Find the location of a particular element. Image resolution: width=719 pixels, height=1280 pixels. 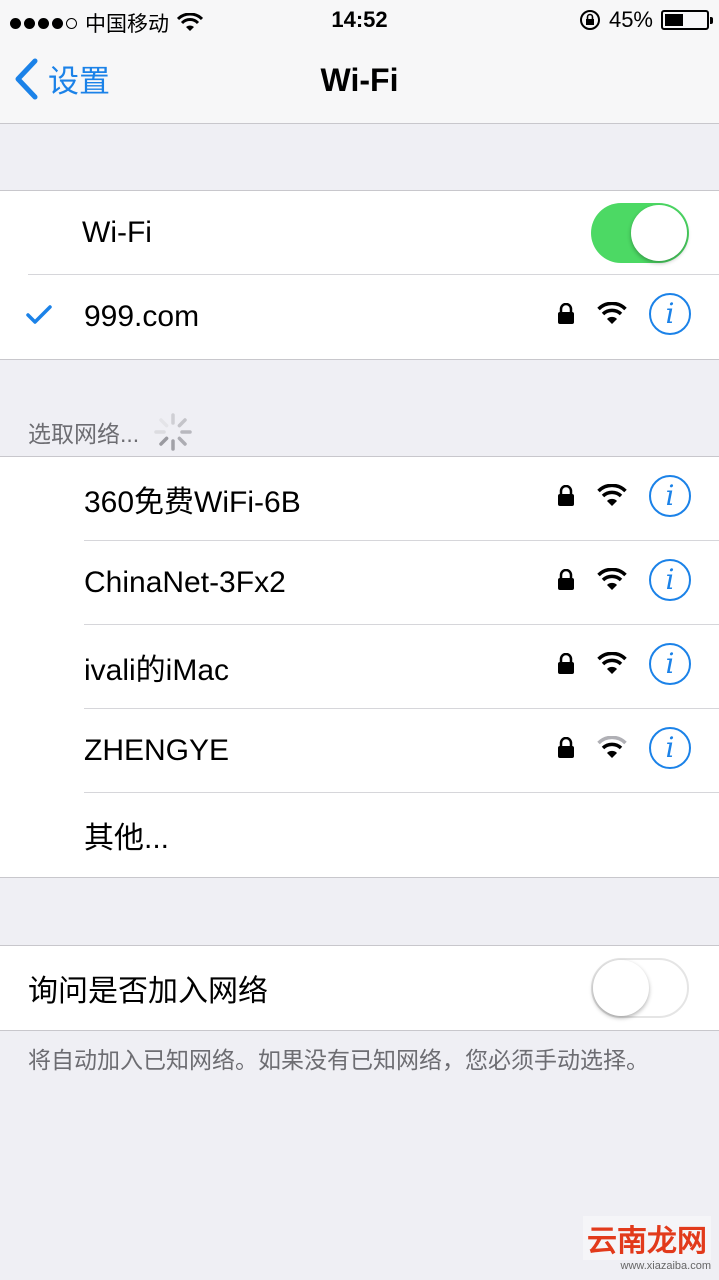

ask-to-join-row: 询问是否加入网络 is located at coordinates (359, 988).